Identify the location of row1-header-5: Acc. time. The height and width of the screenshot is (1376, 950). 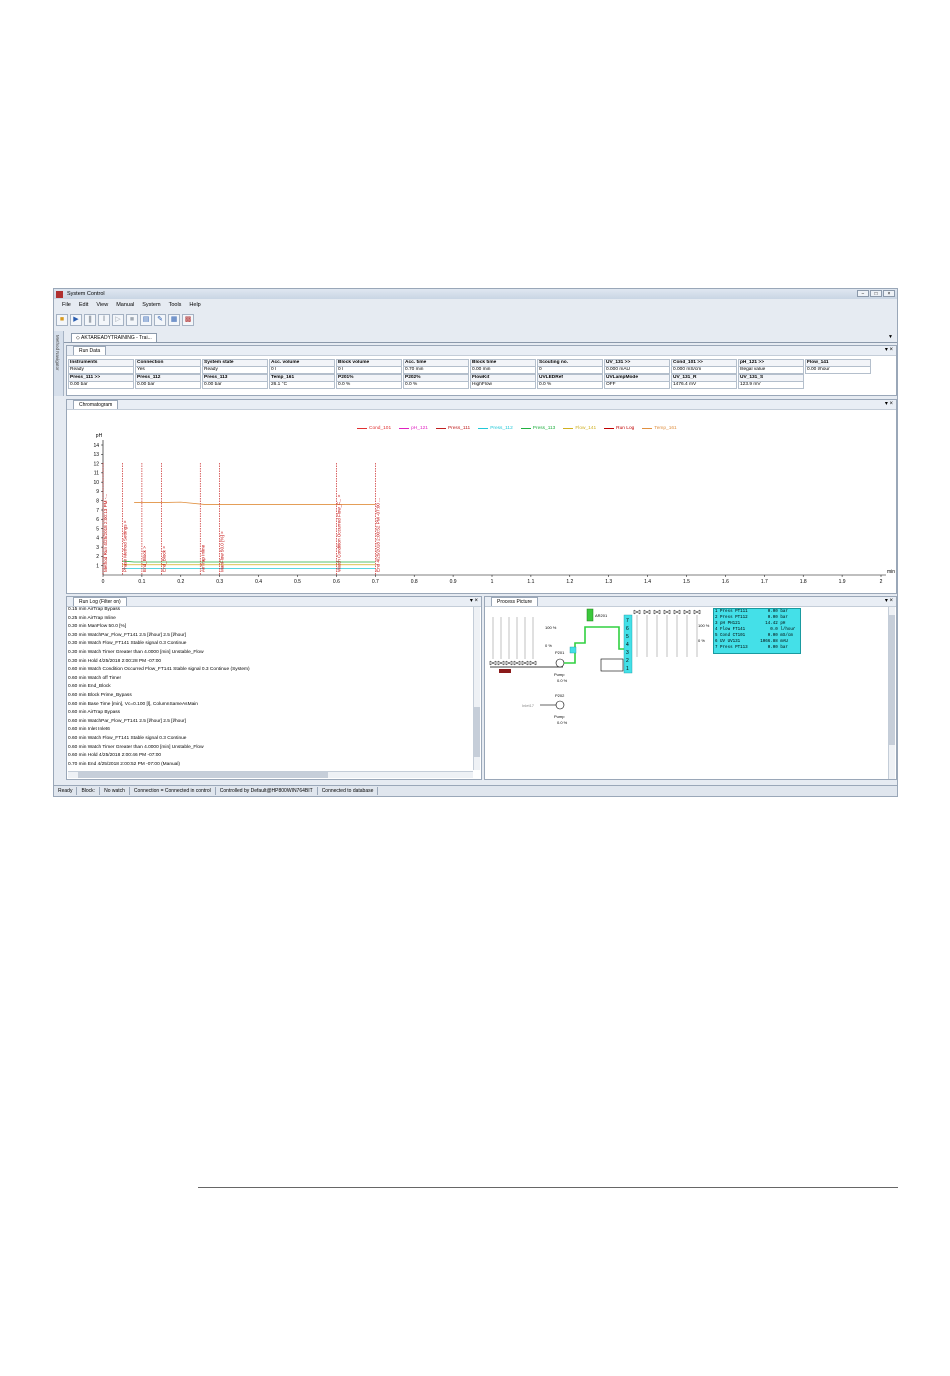
(436, 363).